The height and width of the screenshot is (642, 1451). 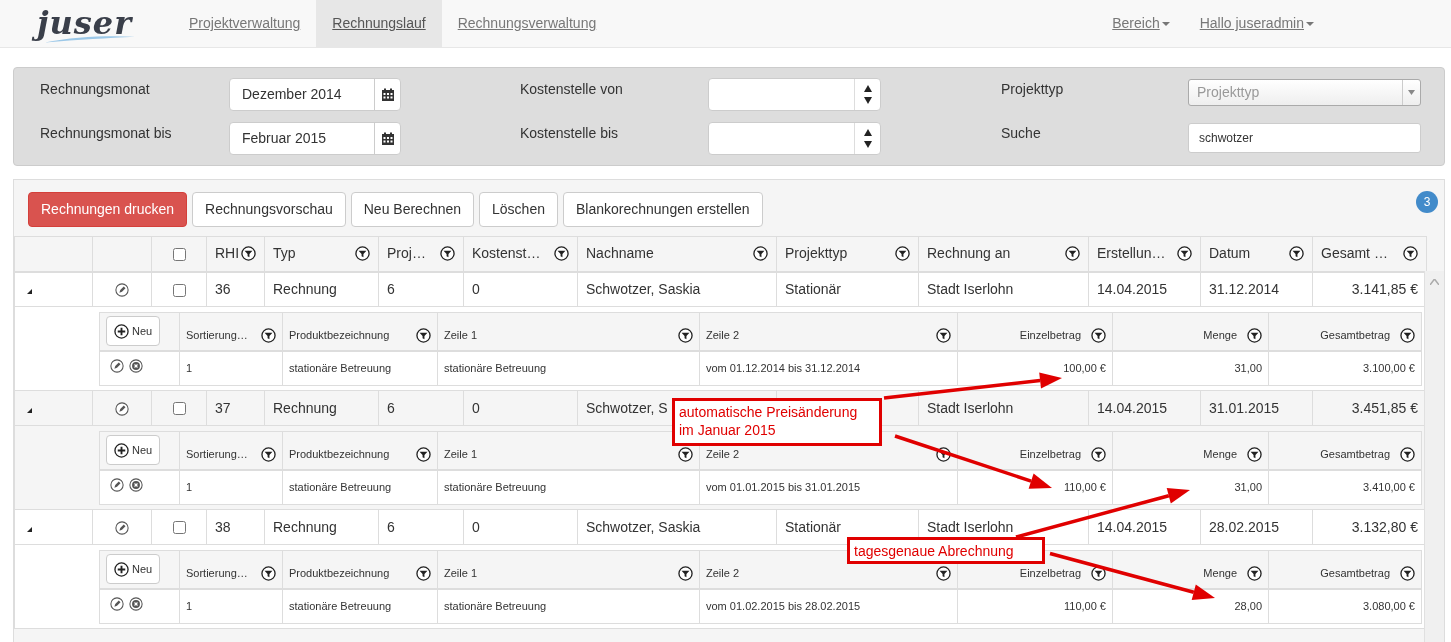 What do you see at coordinates (412, 209) in the screenshot?
I see `toolbar-button: Neu Berechnen` at bounding box center [412, 209].